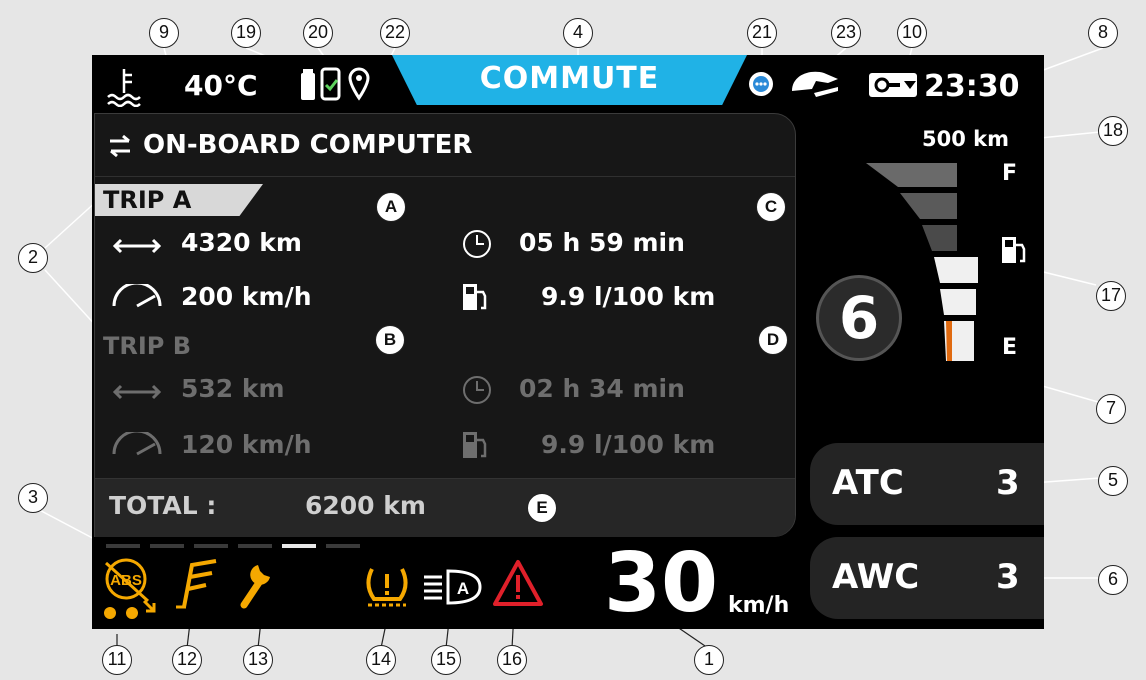 Image resolution: width=1146 pixels, height=680 pixels. What do you see at coordinates (518, 585) in the screenshot?
I see `warning-triangle-icon` at bounding box center [518, 585].